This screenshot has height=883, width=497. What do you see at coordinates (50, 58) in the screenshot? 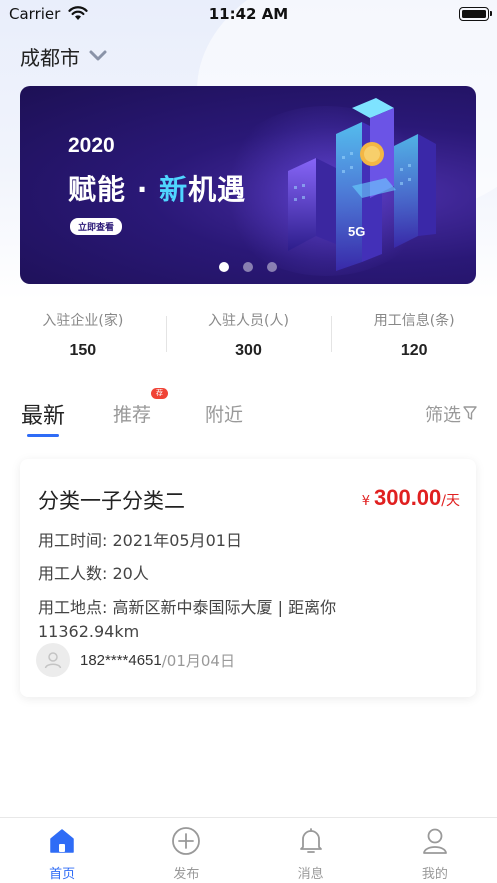
I see `city-name: 成都市` at bounding box center [50, 58].